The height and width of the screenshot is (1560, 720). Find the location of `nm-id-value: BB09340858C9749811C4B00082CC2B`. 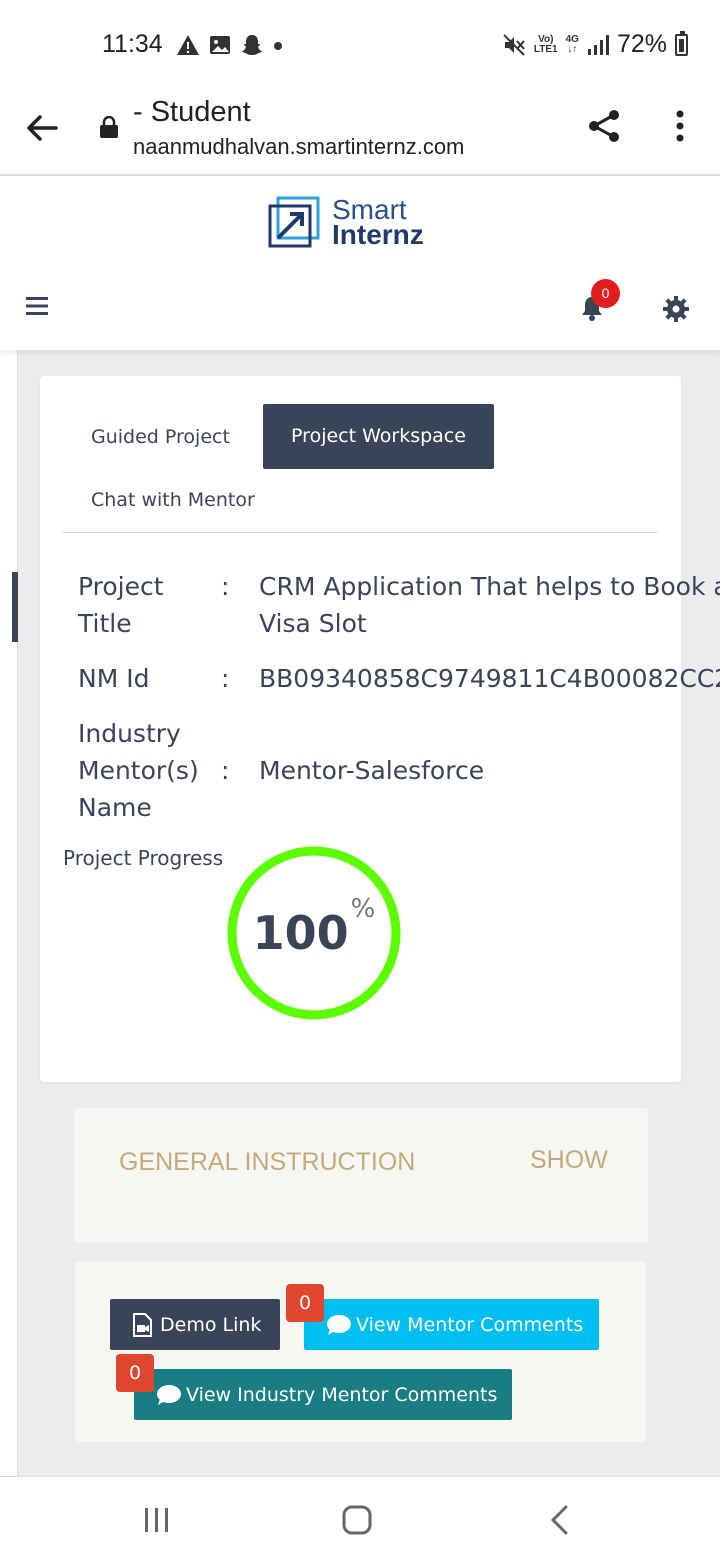

nm-id-value: BB09340858C9749811C4B00082CC2B is located at coordinates (489, 678).